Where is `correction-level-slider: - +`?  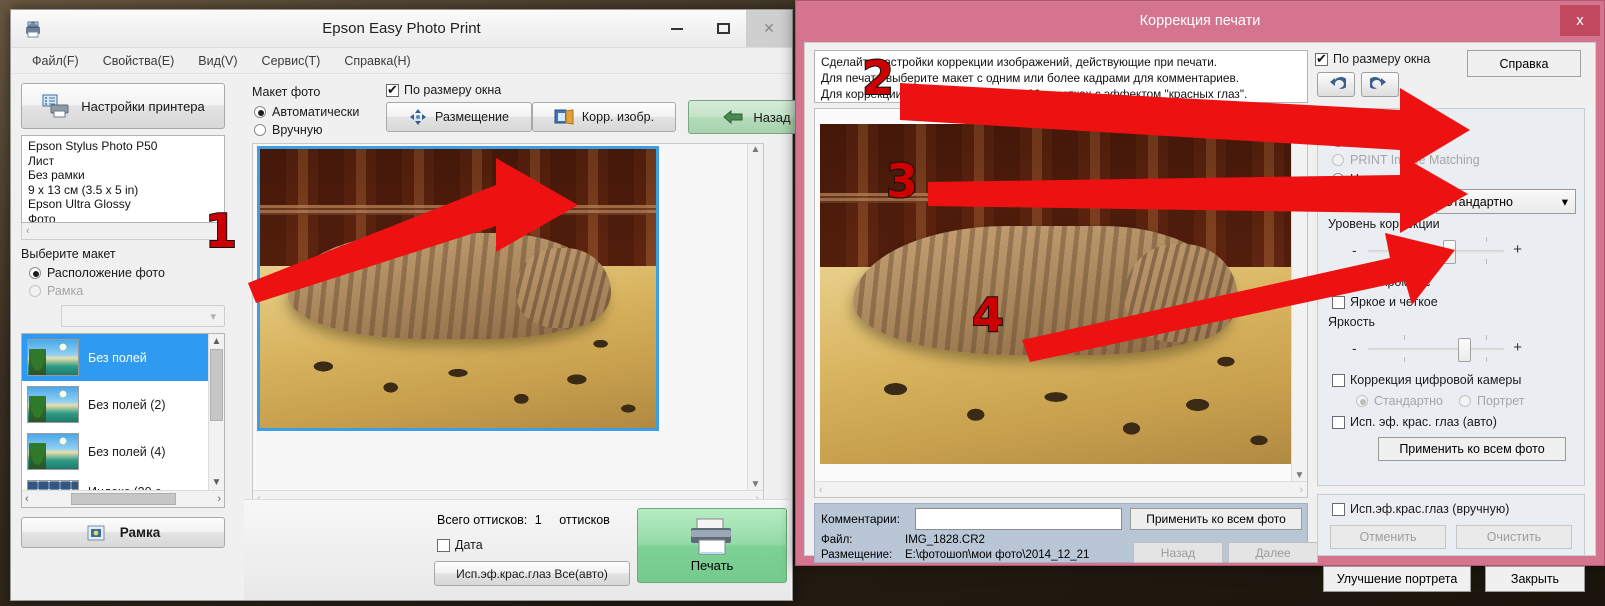 correction-level-slider: - + is located at coordinates (1436, 251).